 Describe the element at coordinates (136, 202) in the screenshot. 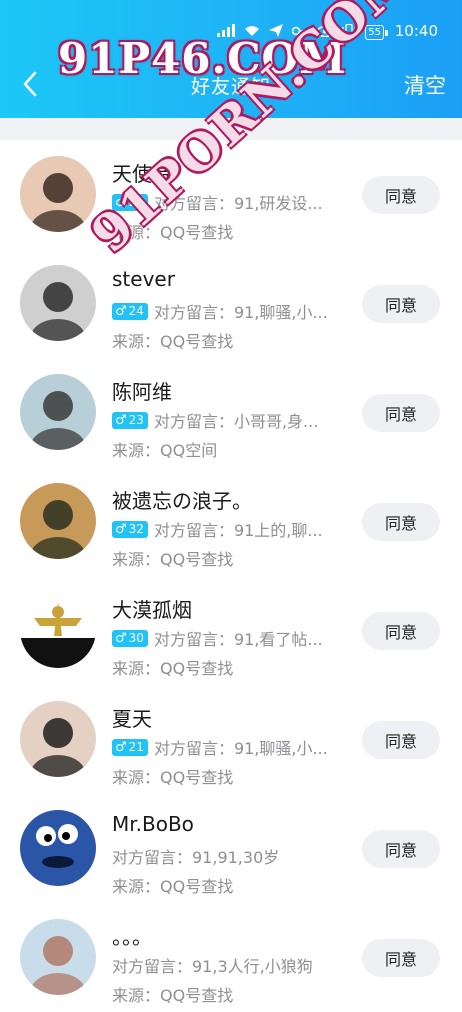

I see `age-value: 27` at that location.